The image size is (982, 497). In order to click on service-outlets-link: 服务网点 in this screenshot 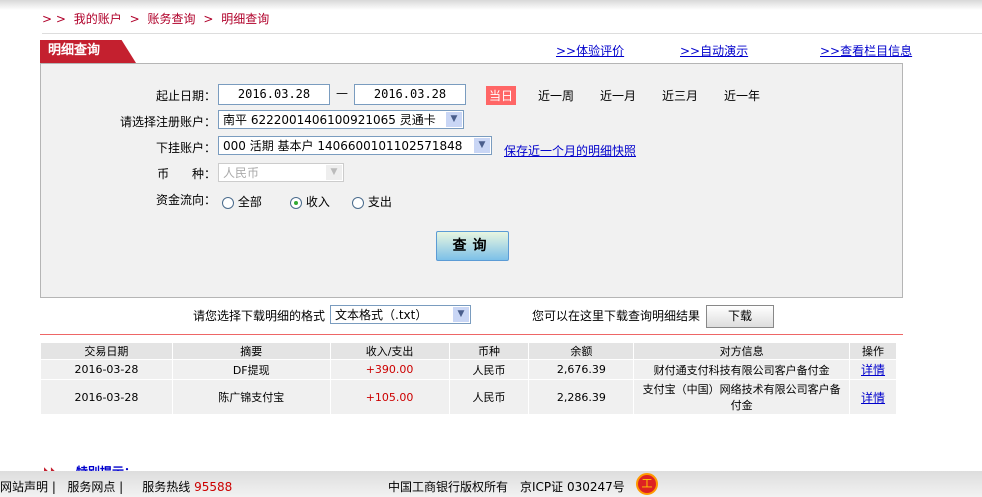, I will do `click(91, 487)`.